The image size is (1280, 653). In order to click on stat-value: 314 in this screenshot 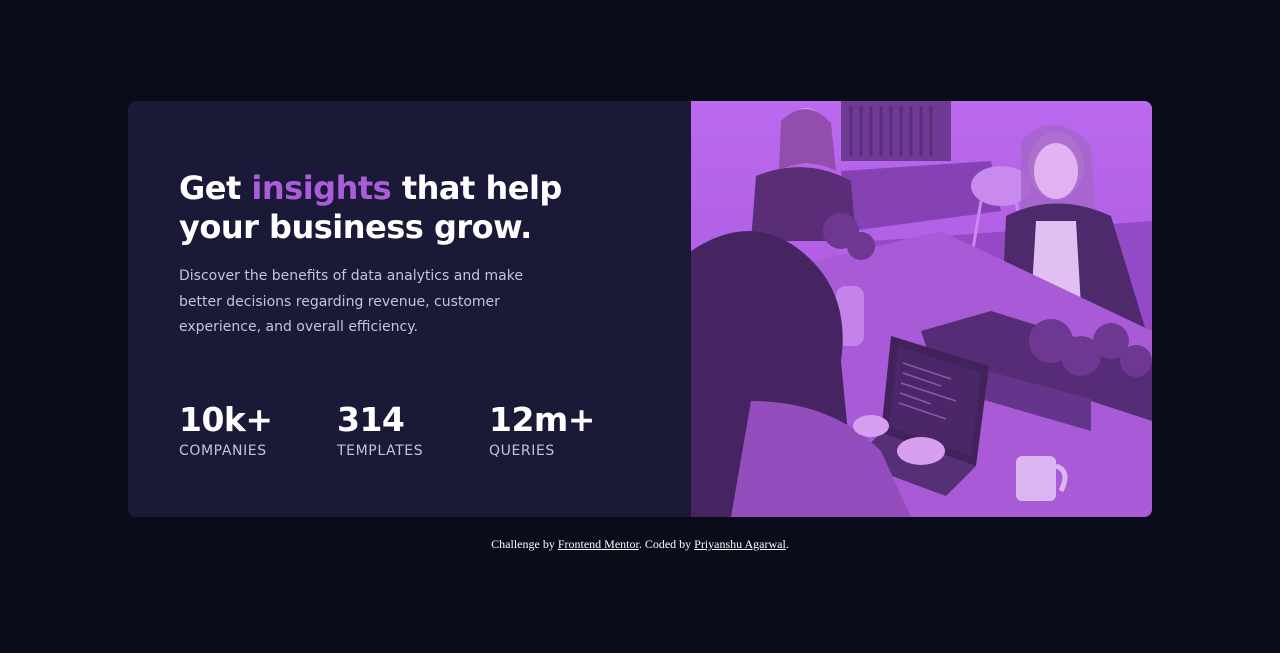, I will do `click(371, 419)`.